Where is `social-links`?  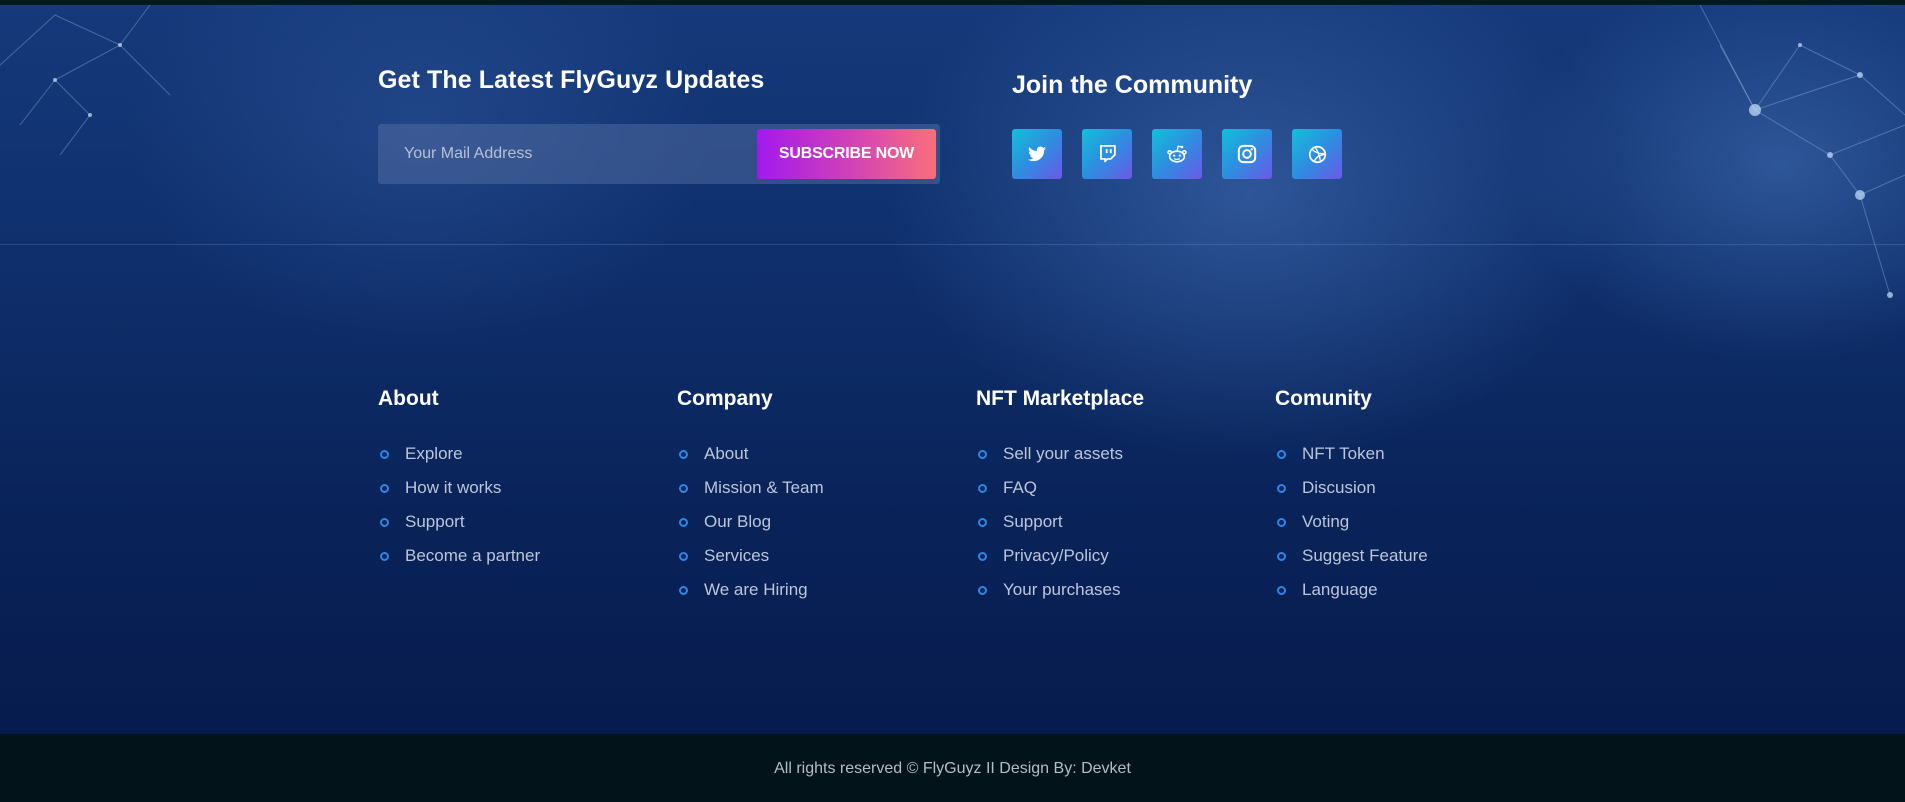 social-links is located at coordinates (1177, 154).